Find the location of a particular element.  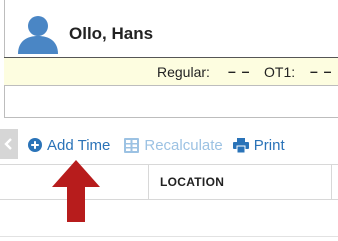

regular-hours-label: Regular: is located at coordinates (183, 72).